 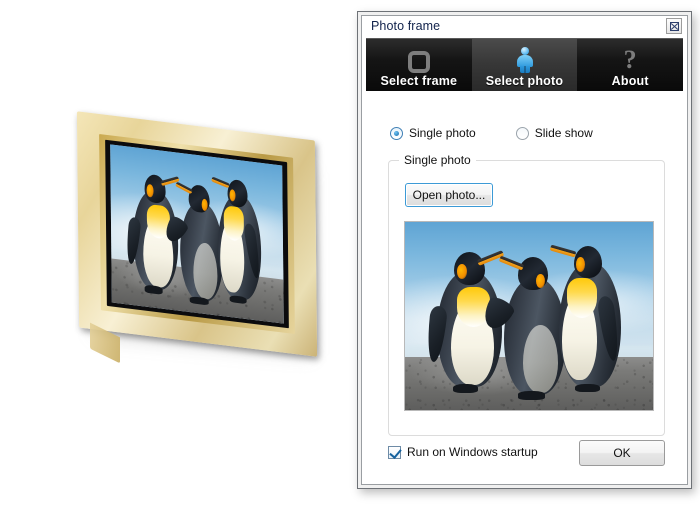 I want to click on penguin-left, so click(x=465, y=321).